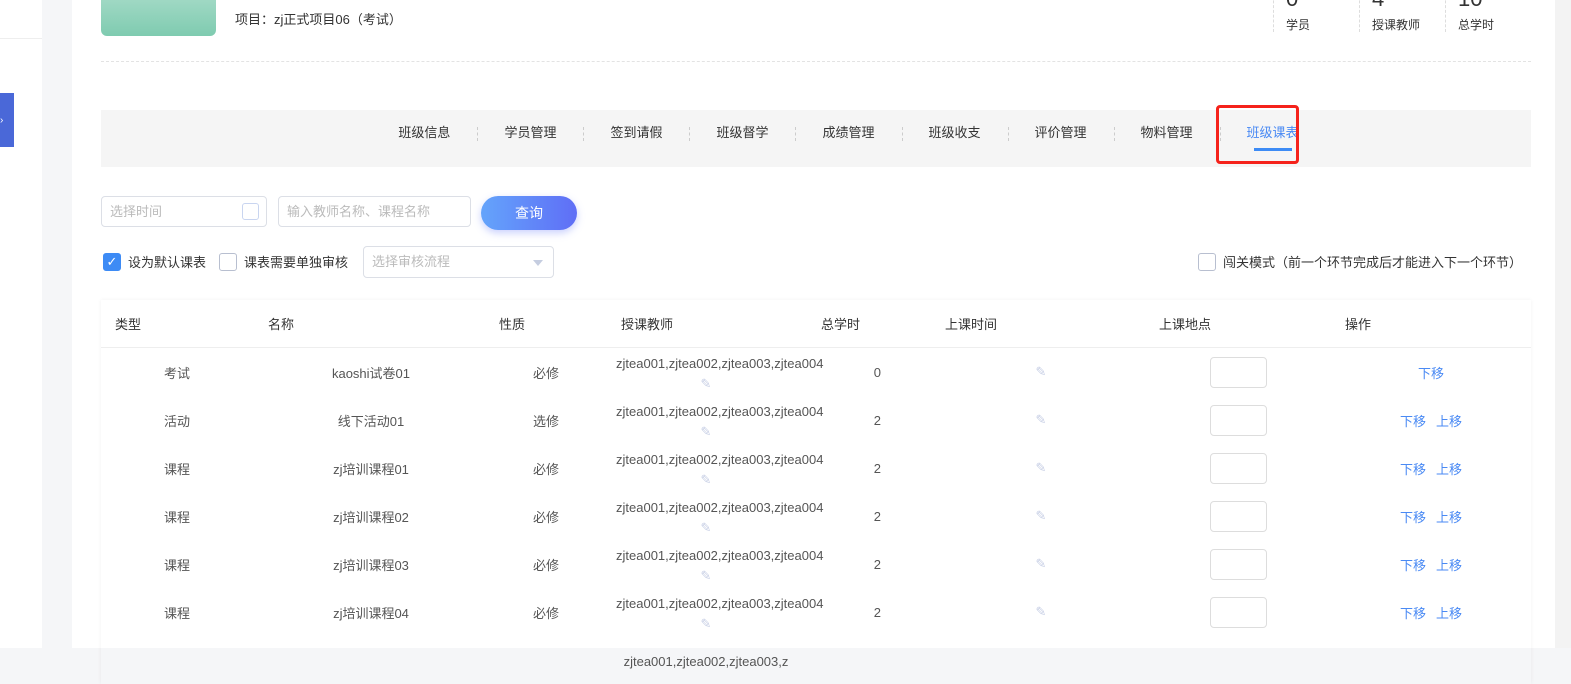 The width and height of the screenshot is (1571, 684). What do you see at coordinates (112, 261) in the screenshot?
I see `checkmark-icon: ✓` at bounding box center [112, 261].